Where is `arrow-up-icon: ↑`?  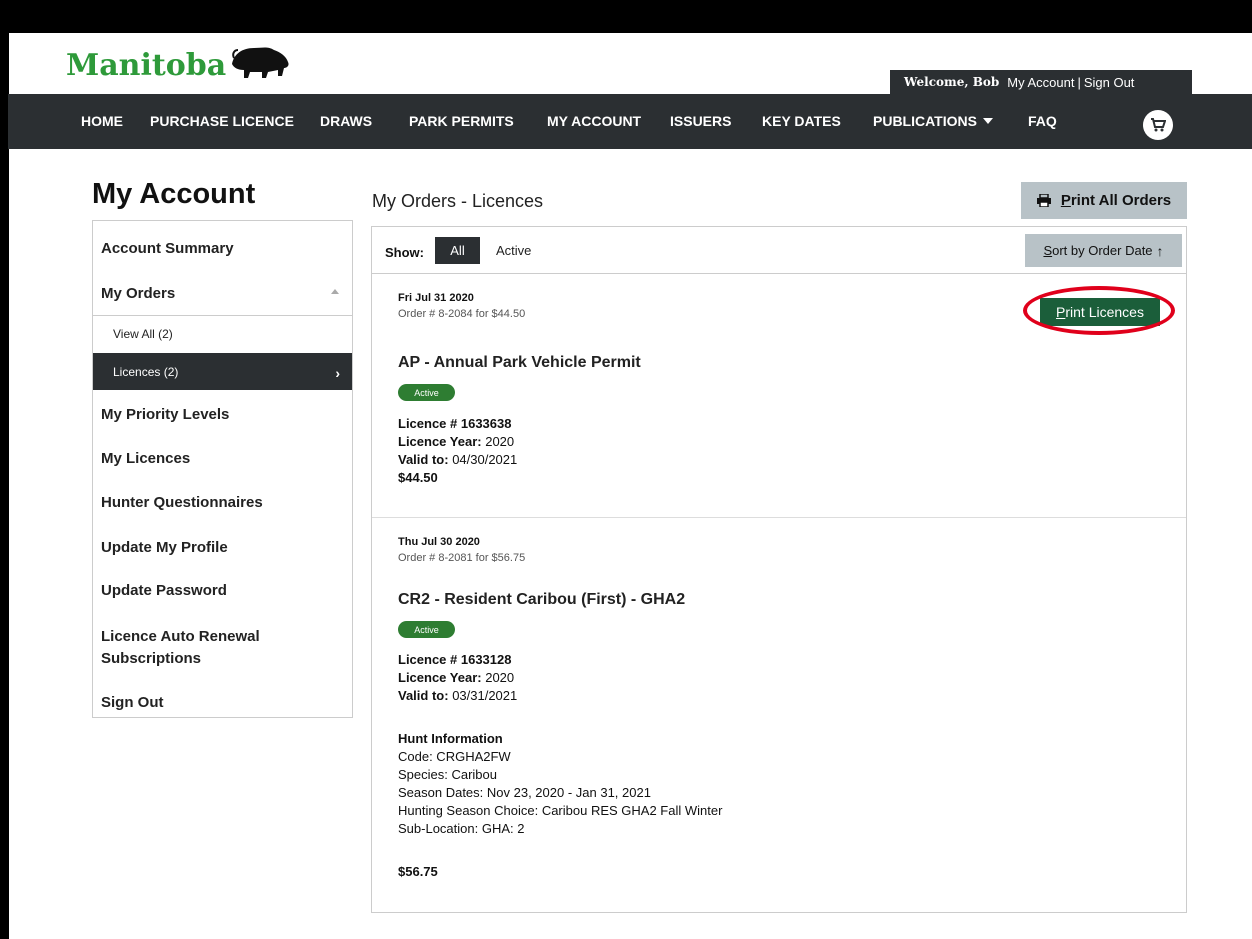
arrow-up-icon: ↑ is located at coordinates (1160, 250).